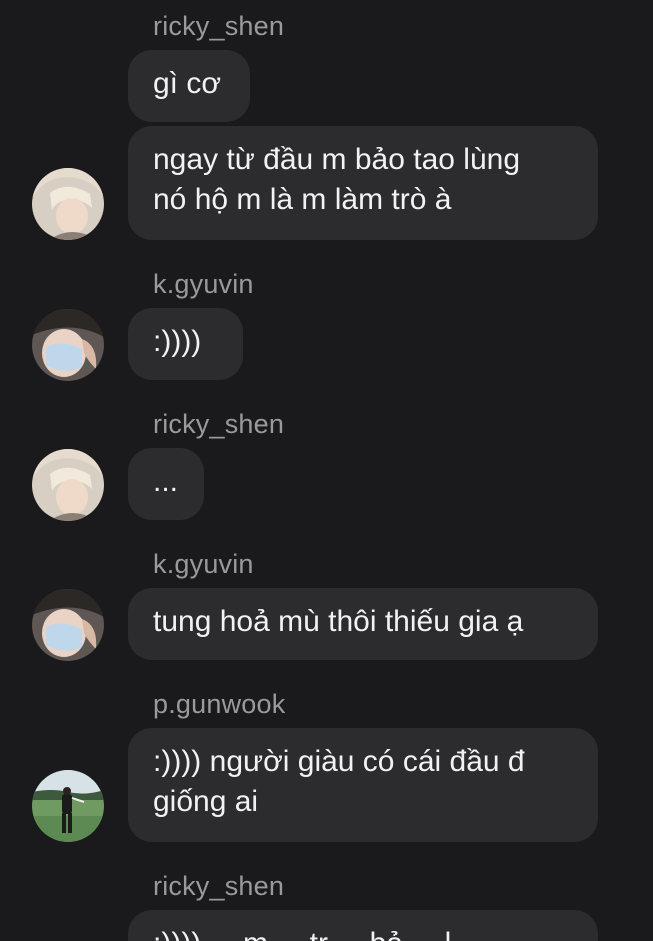 The height and width of the screenshot is (941, 653). I want to click on sender-name: p.gunwook, so click(219, 704).